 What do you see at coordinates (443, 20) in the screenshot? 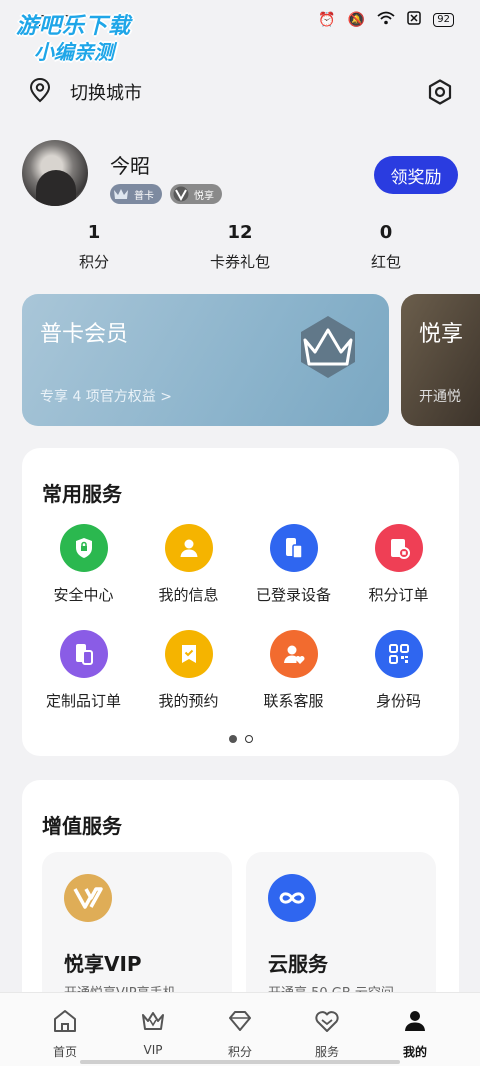
I see `battery-icon: 92` at bounding box center [443, 20].